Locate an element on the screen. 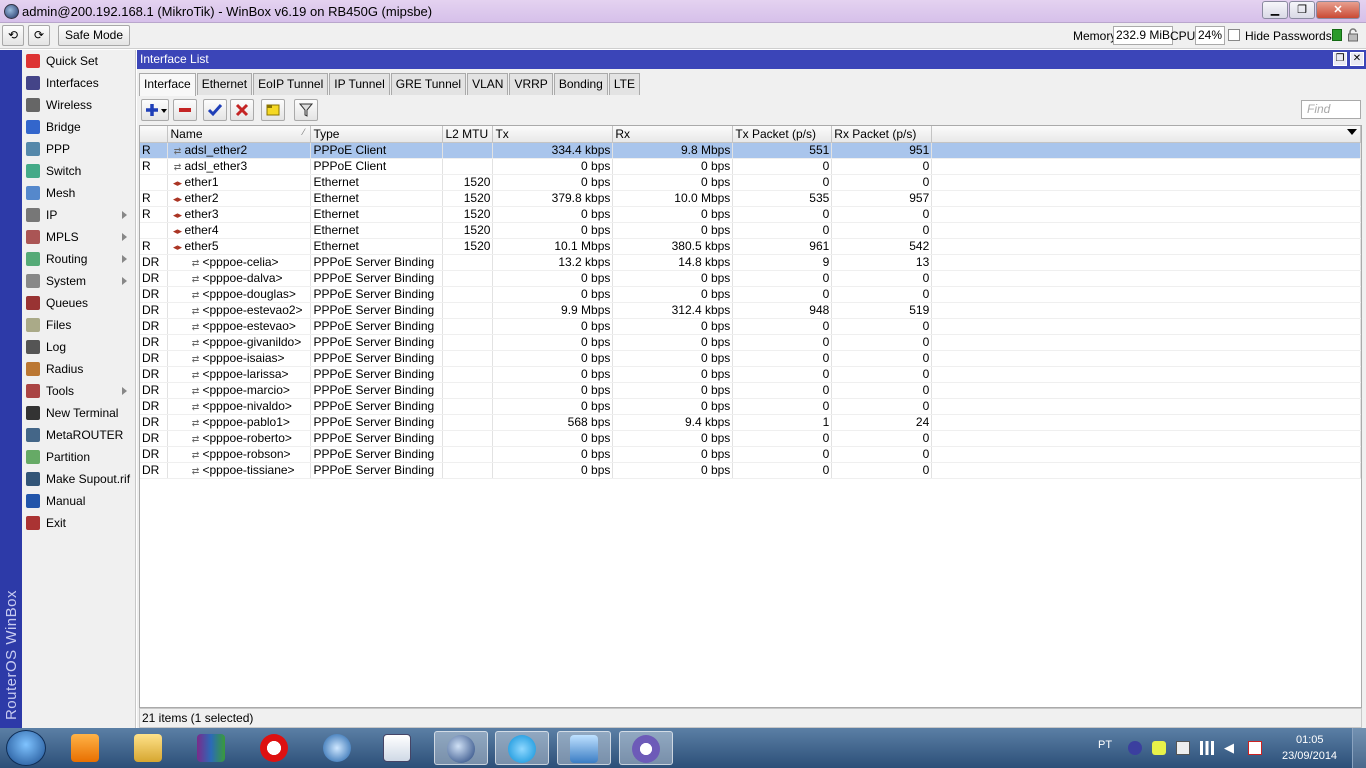  tab-interface: Interface is located at coordinates (167, 84).